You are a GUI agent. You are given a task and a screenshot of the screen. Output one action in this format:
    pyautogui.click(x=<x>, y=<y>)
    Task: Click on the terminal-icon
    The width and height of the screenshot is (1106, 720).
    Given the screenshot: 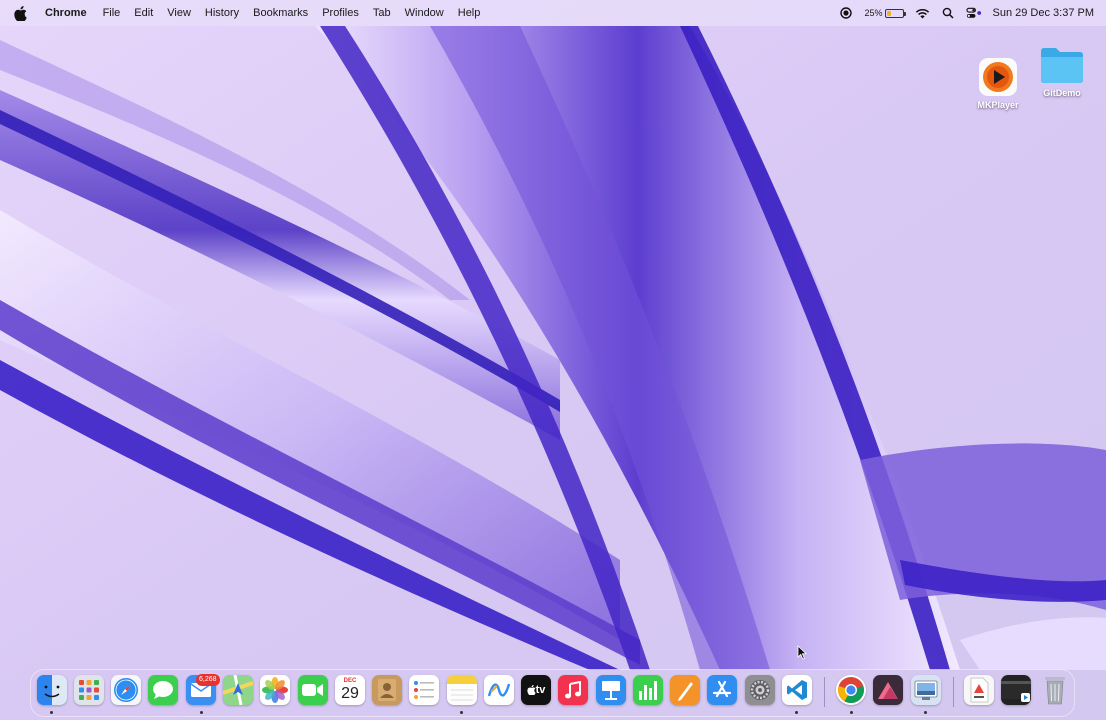 What is the action you would take?
    pyautogui.click(x=1016, y=691)
    